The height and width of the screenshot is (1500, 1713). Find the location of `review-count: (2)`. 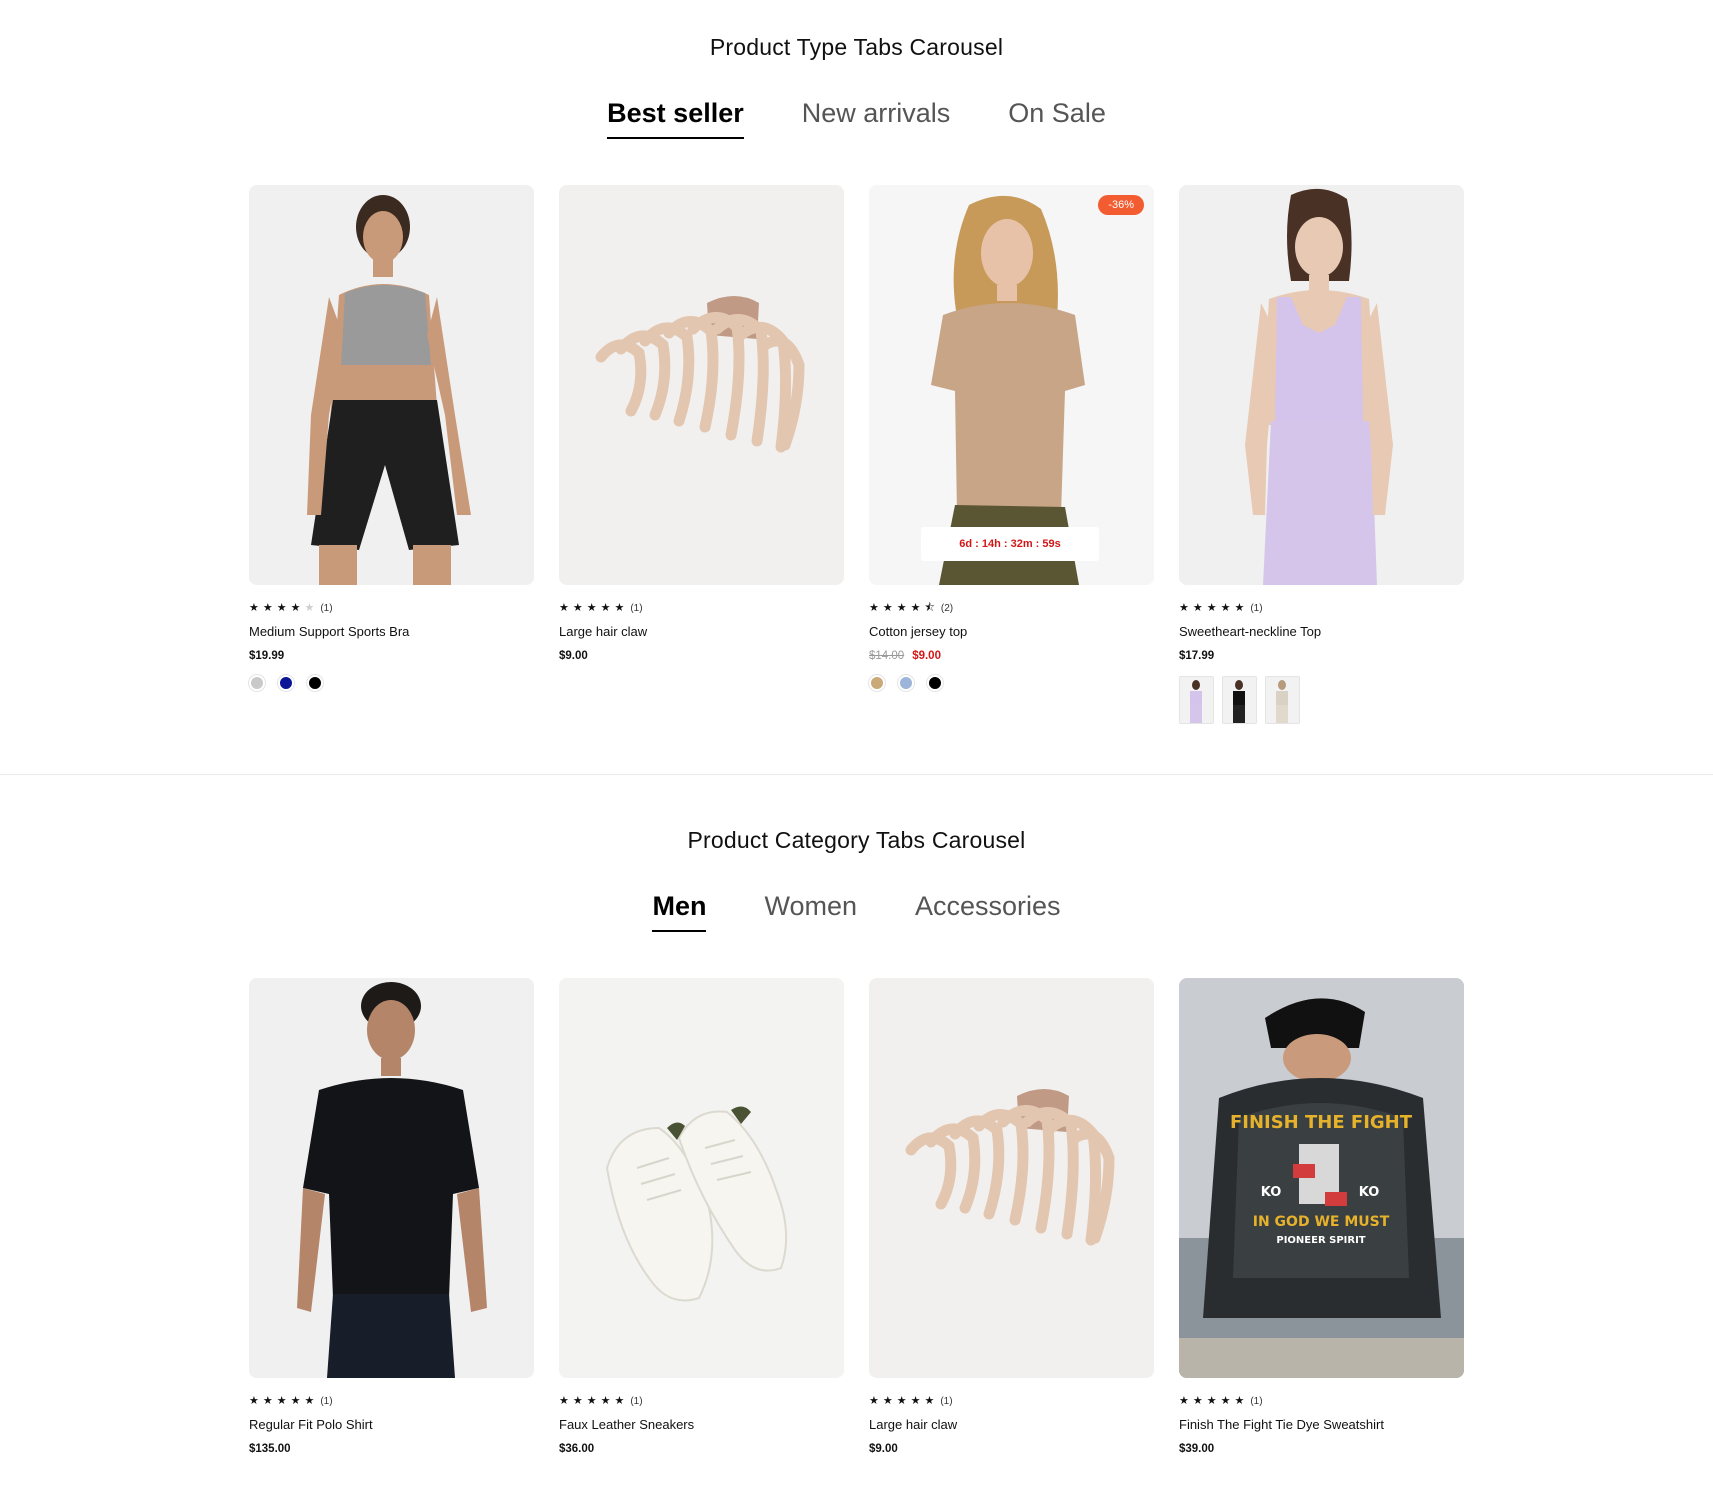

review-count: (2) is located at coordinates (947, 608).